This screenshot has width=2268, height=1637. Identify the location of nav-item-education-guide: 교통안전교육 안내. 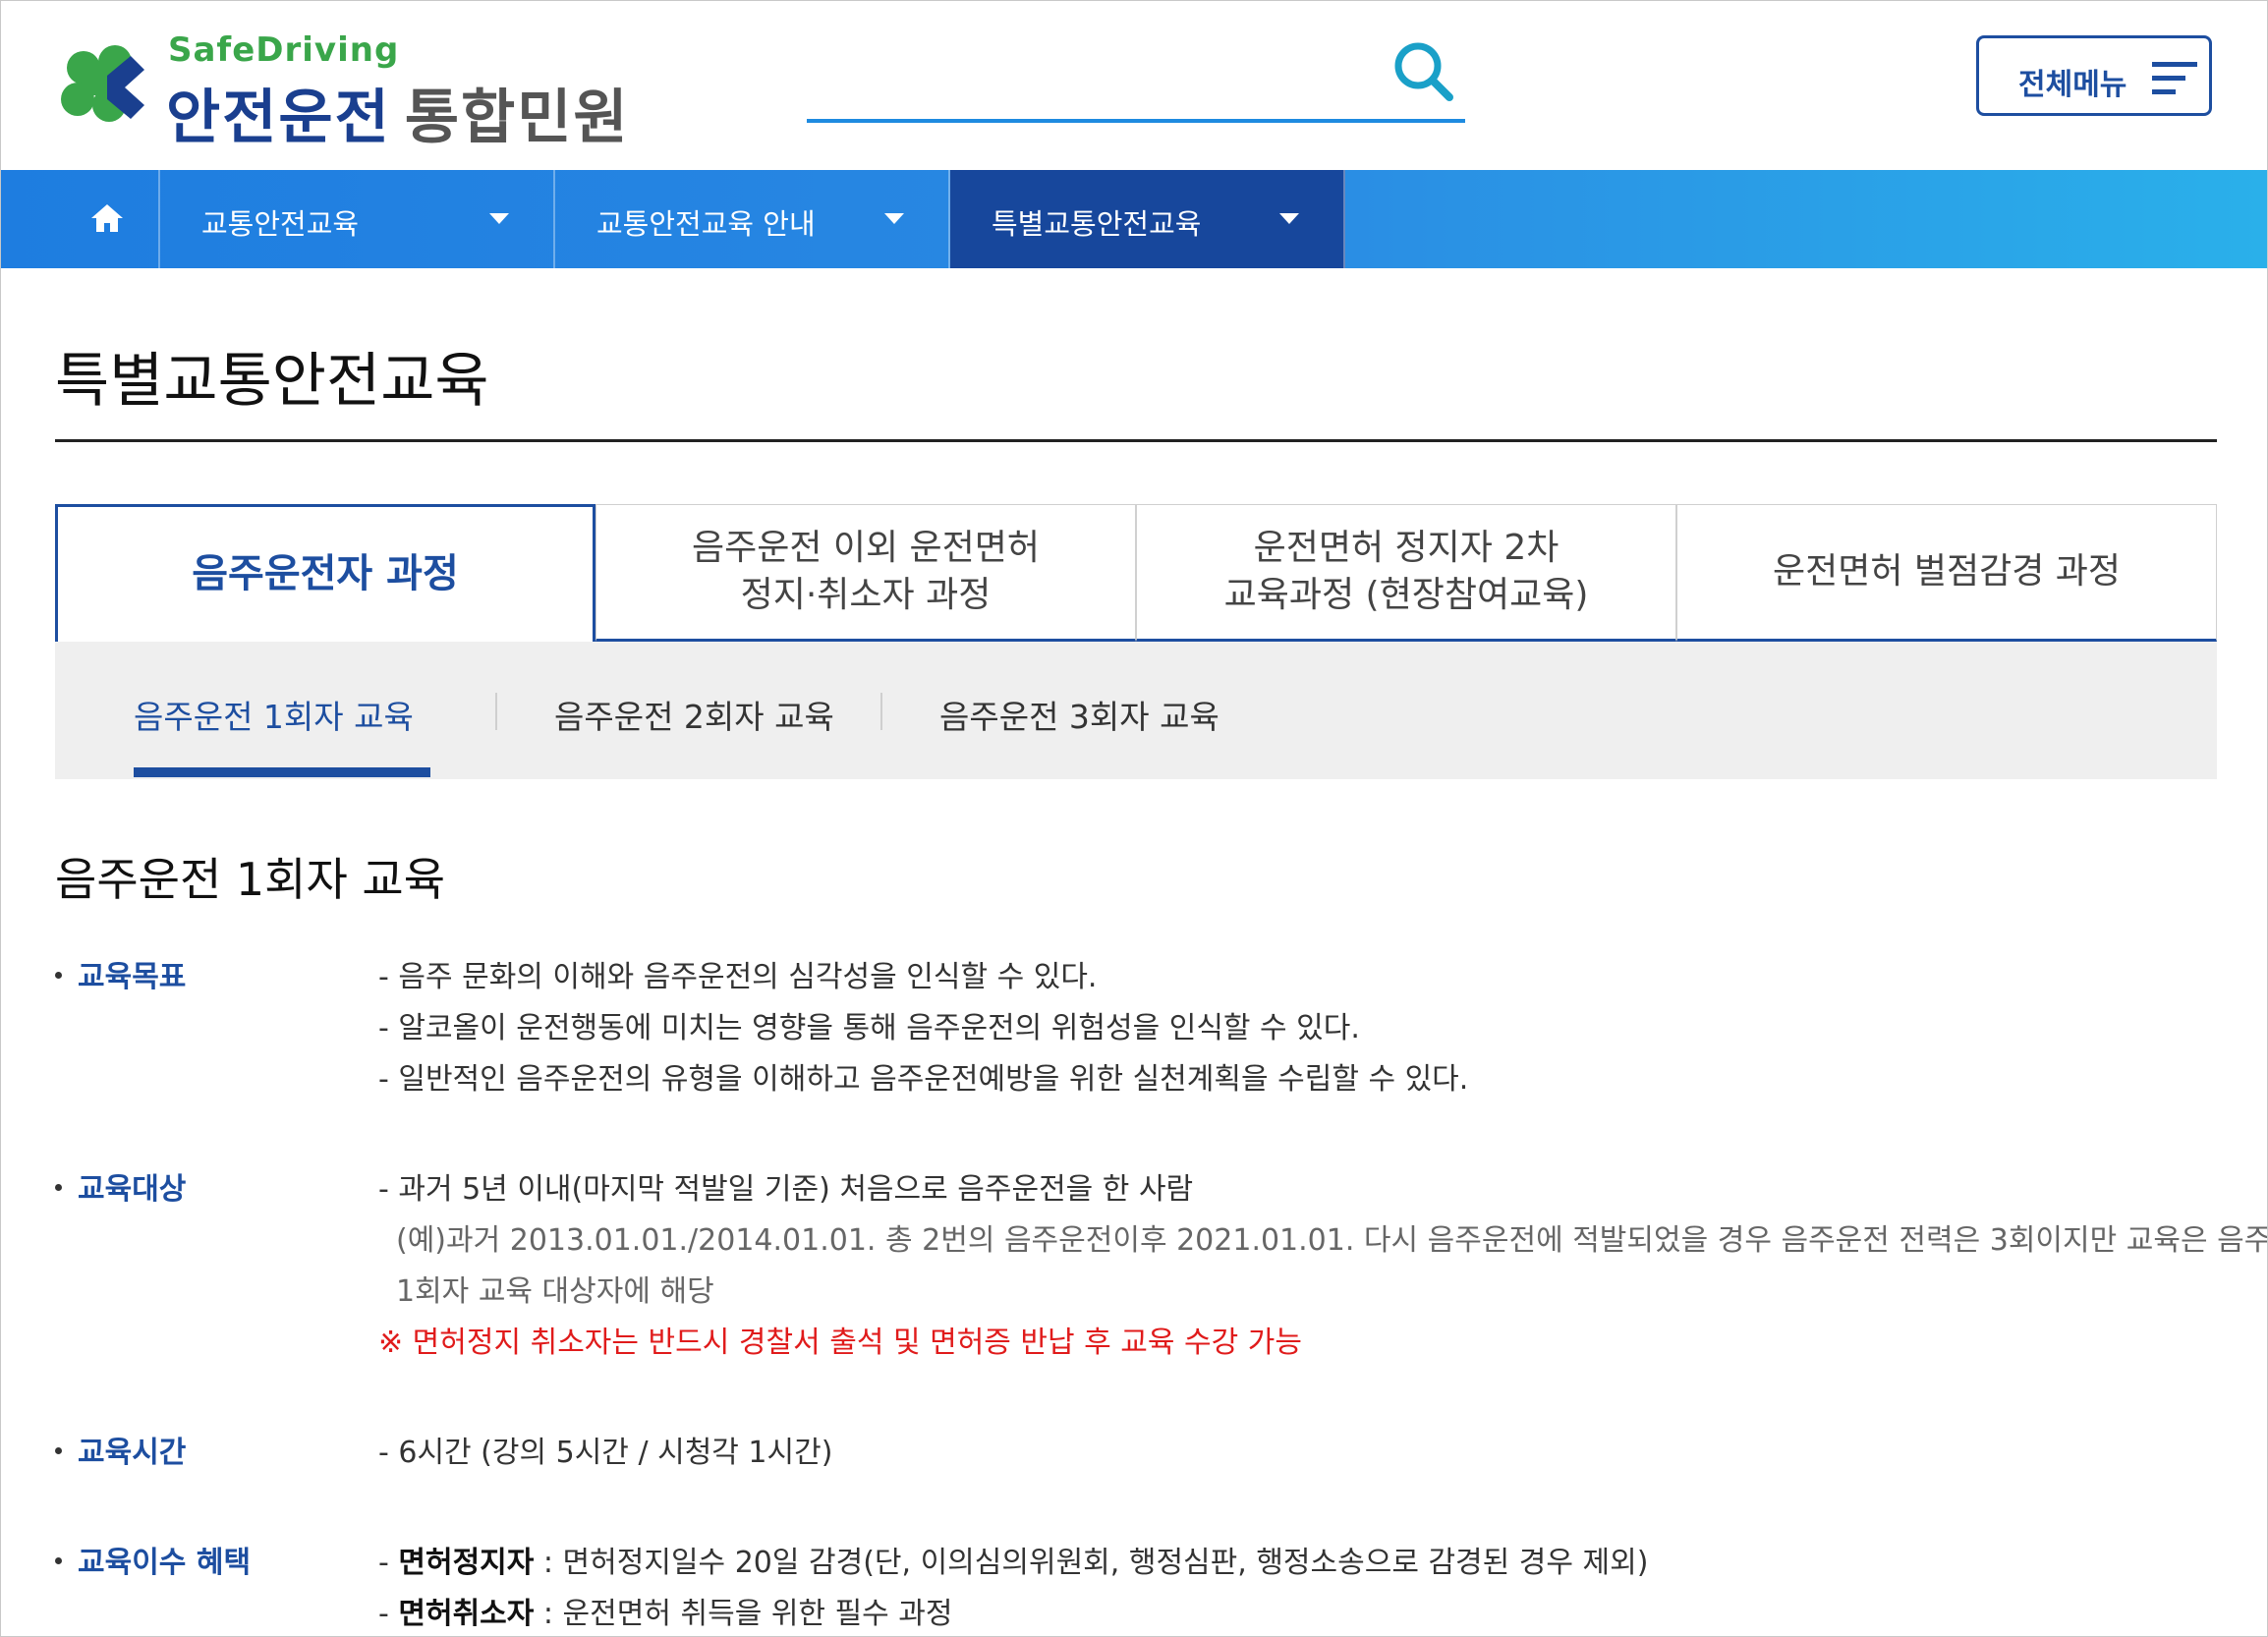
(753, 219).